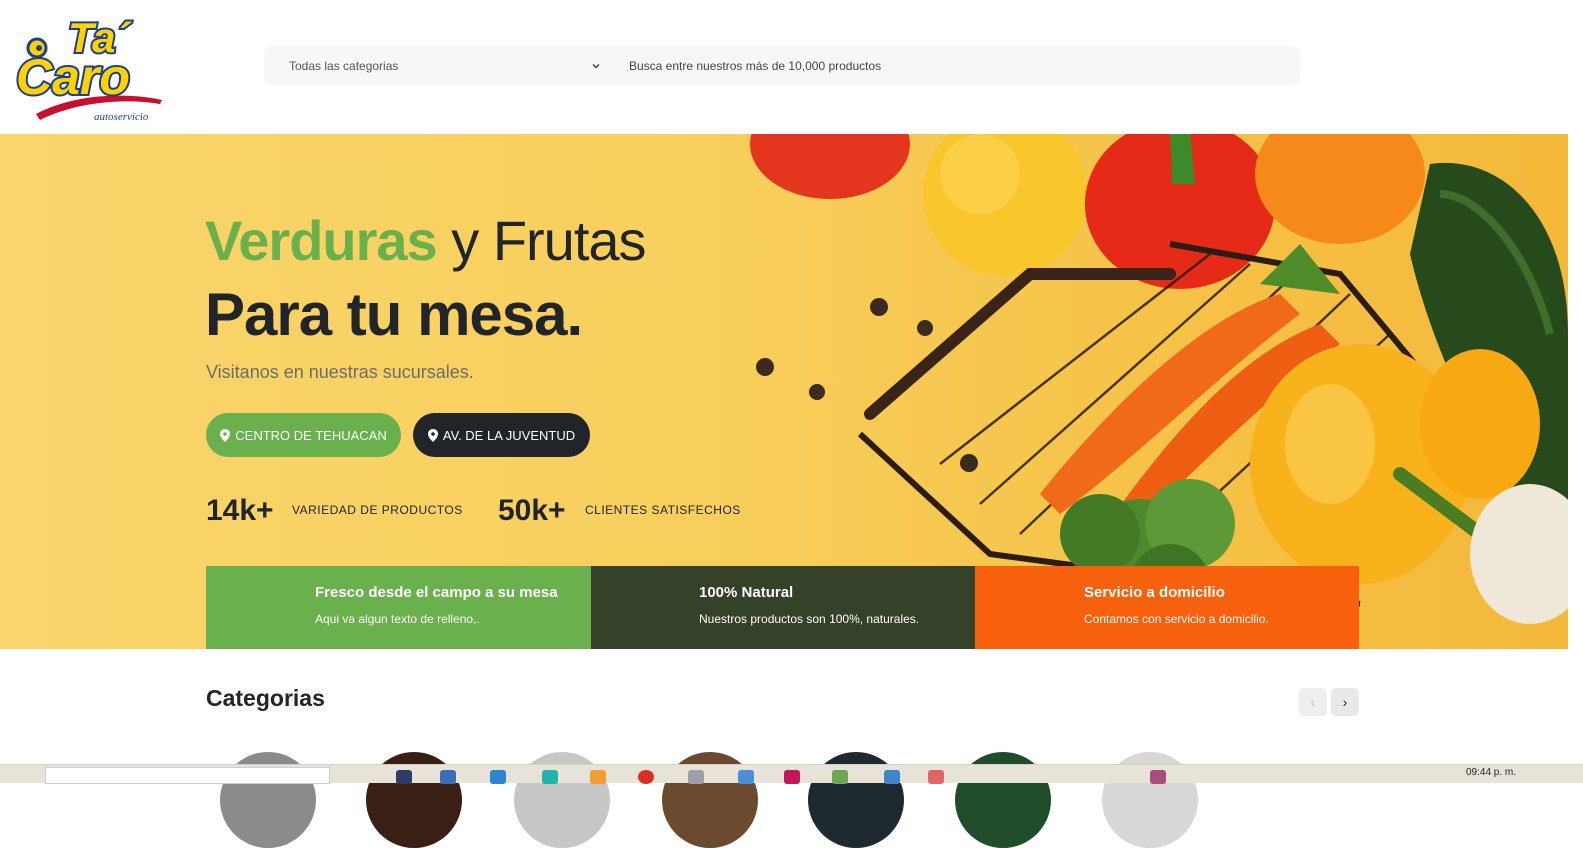 The width and height of the screenshot is (1583, 848). I want to click on branch-centro-button: CENTRO DE TEHUACAN, so click(303, 435).